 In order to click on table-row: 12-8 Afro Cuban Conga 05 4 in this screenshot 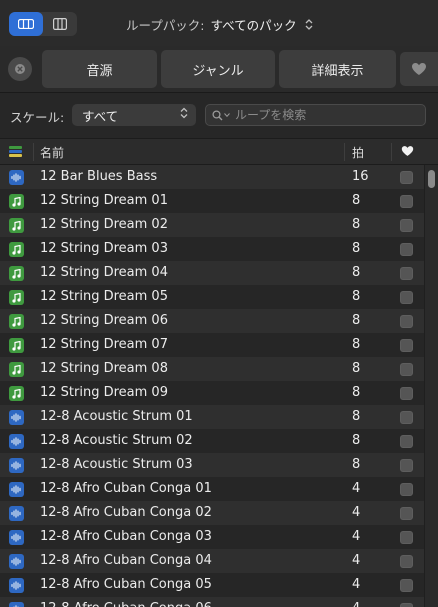, I will do `click(212, 585)`.